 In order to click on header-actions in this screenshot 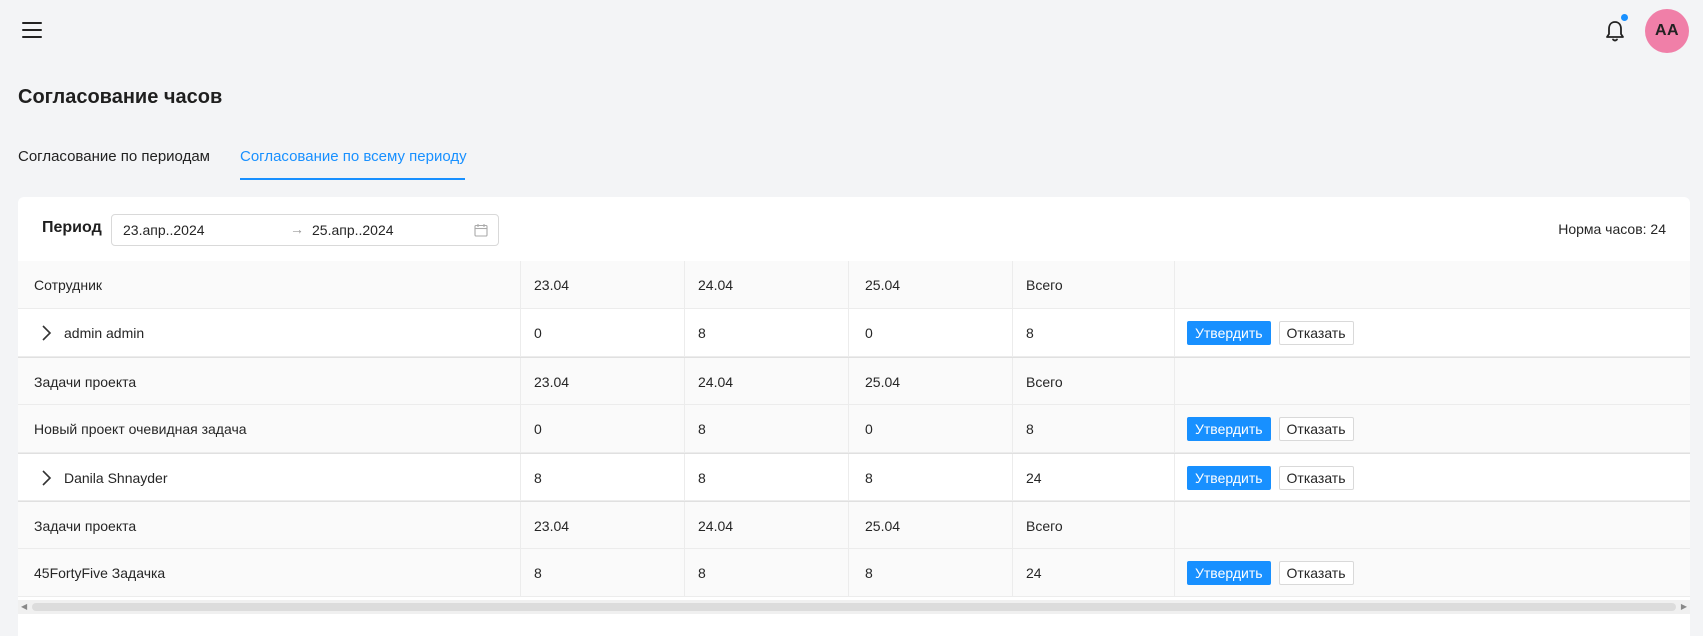, I will do `click(1432, 285)`.